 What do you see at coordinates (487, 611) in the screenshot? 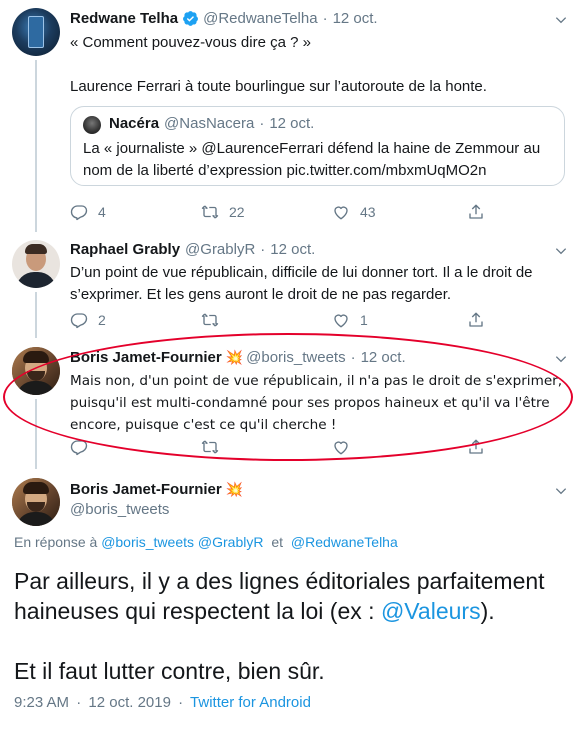
I see `main-text-segment: ).` at bounding box center [487, 611].